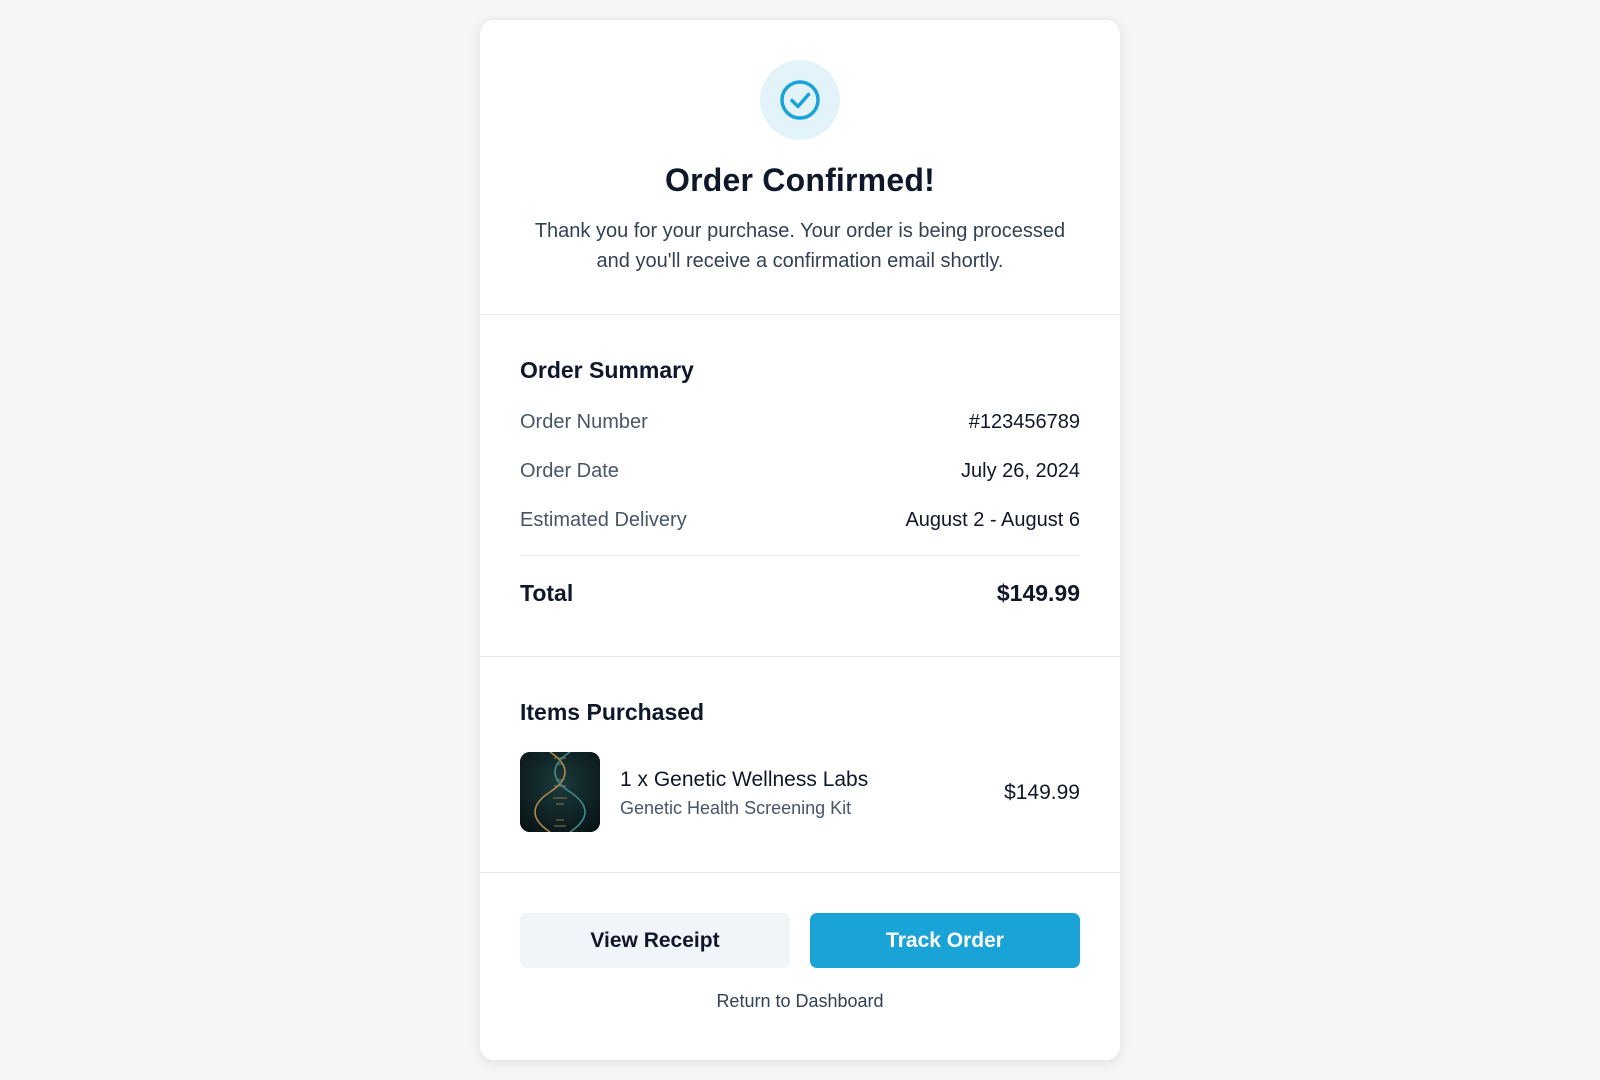 The width and height of the screenshot is (1600, 1080). What do you see at coordinates (800, 520) in the screenshot?
I see `estimated-delivery-row: Estimated Delivery August 2 - August 6` at bounding box center [800, 520].